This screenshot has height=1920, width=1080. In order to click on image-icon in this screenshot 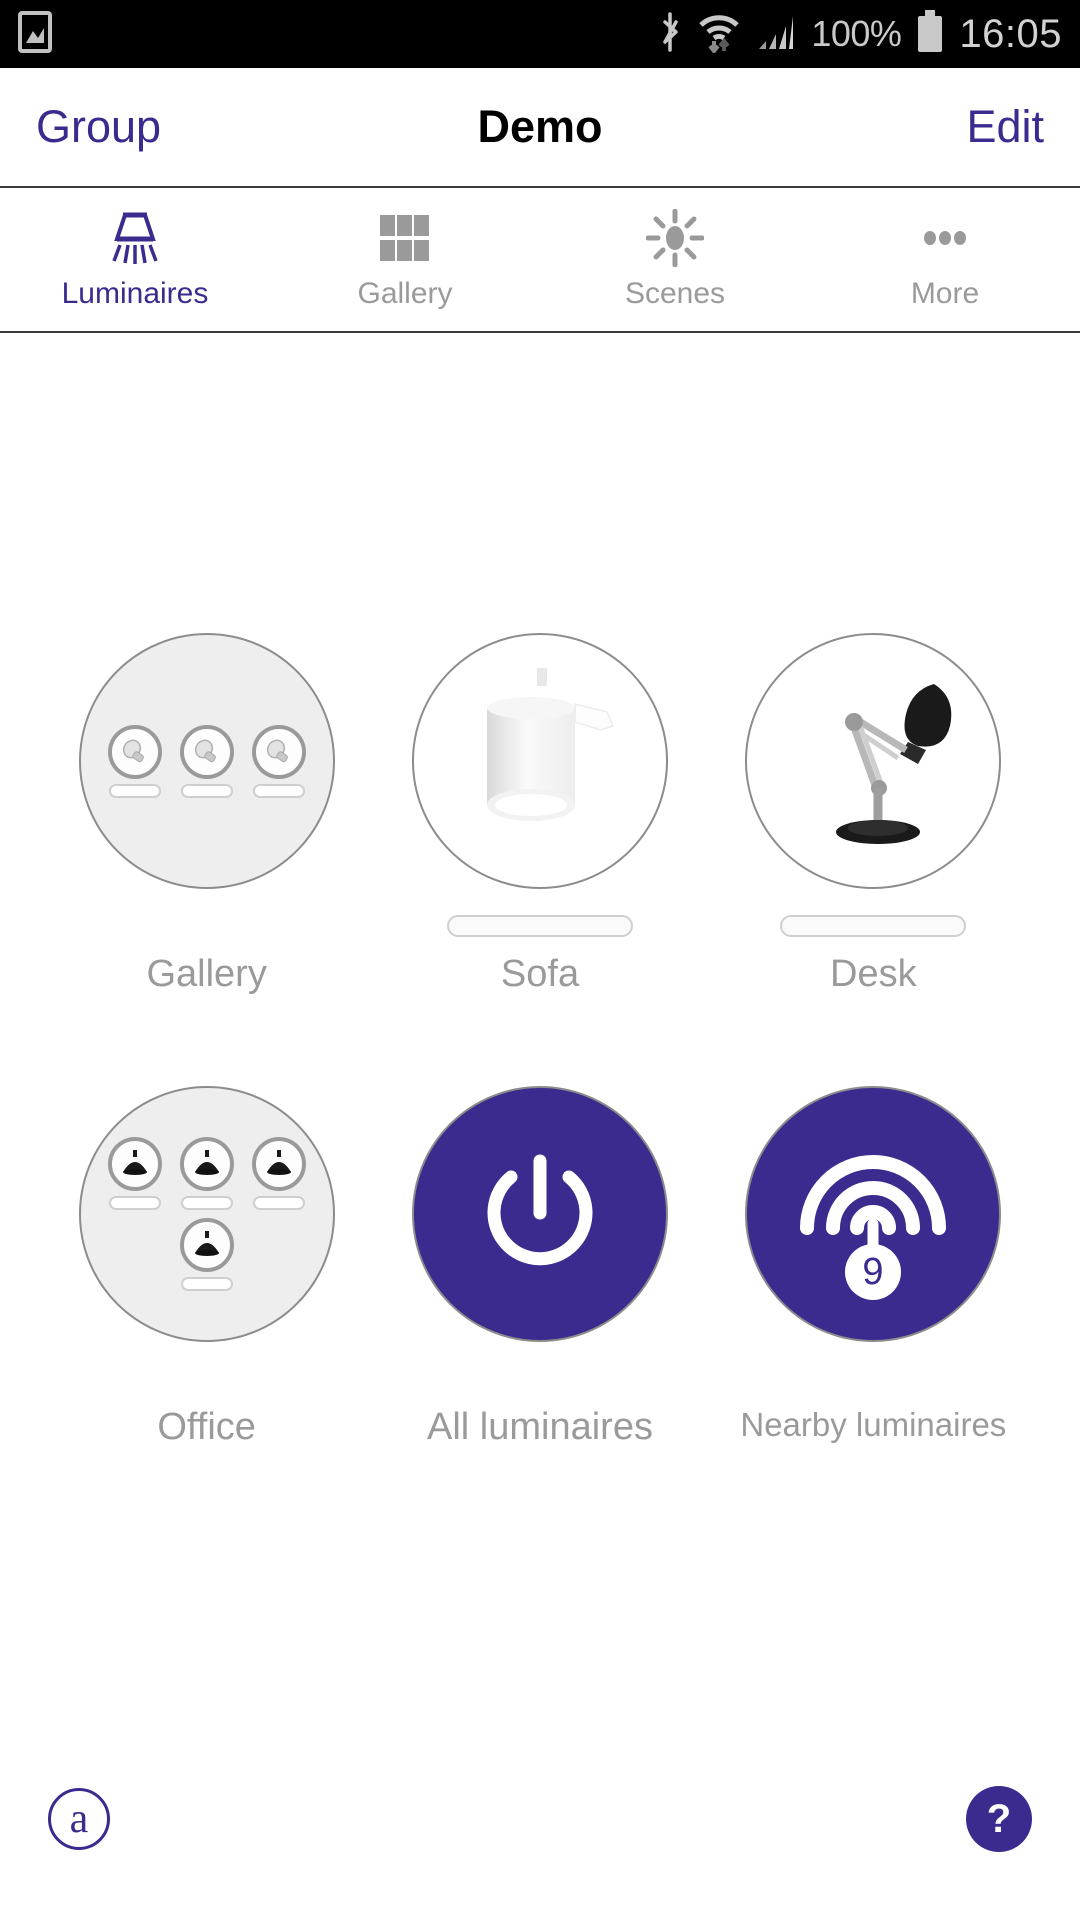, I will do `click(35, 34)`.